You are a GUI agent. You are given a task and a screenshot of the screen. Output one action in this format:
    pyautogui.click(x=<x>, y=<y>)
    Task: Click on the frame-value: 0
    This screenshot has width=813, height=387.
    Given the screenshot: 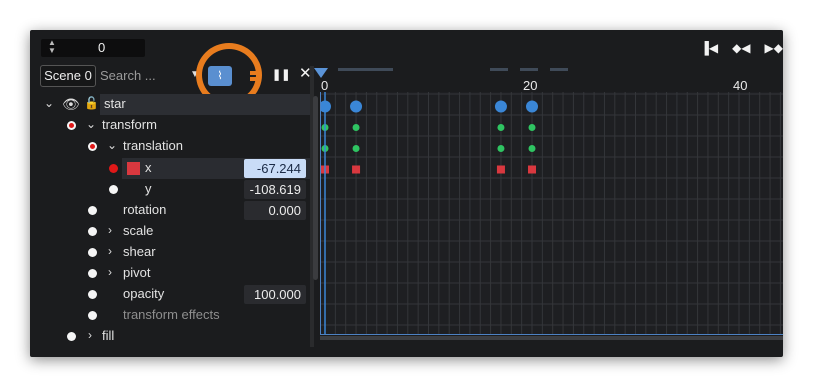 What is the action you would take?
    pyautogui.click(x=101, y=47)
    